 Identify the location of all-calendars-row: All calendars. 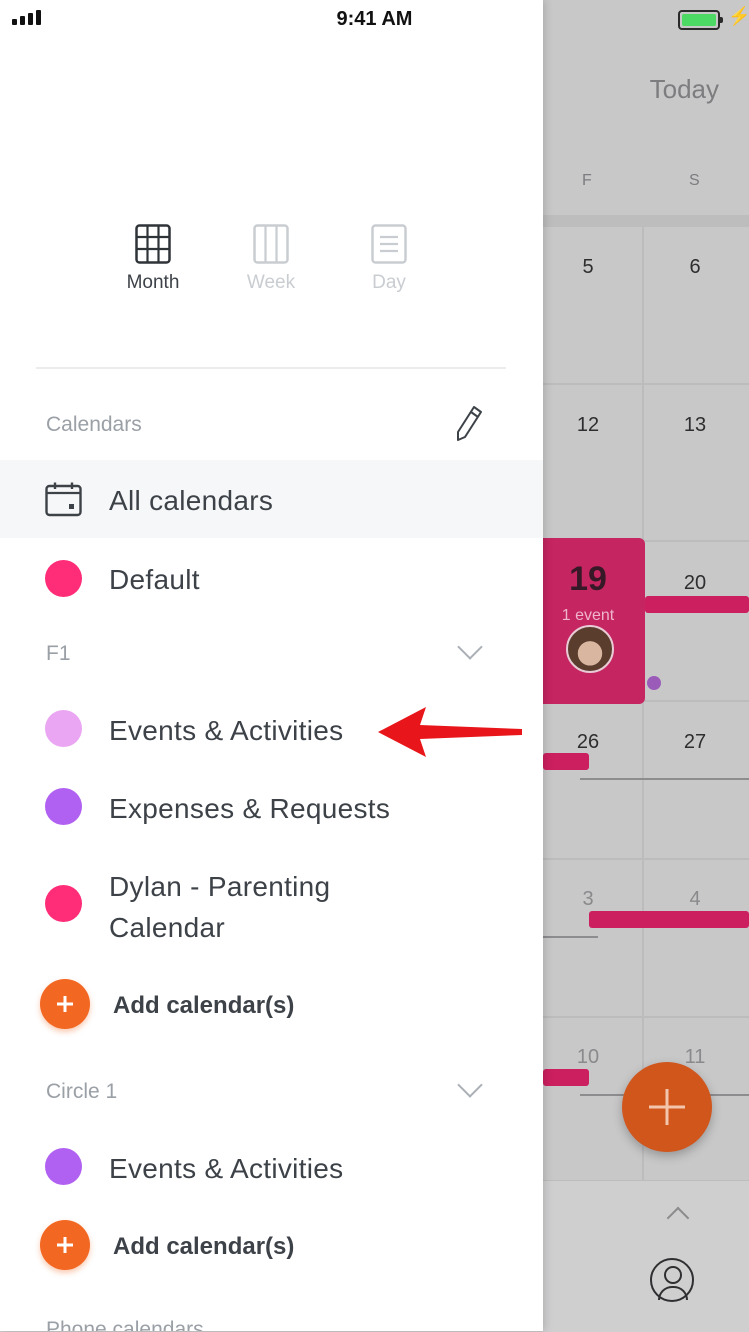
(271, 499).